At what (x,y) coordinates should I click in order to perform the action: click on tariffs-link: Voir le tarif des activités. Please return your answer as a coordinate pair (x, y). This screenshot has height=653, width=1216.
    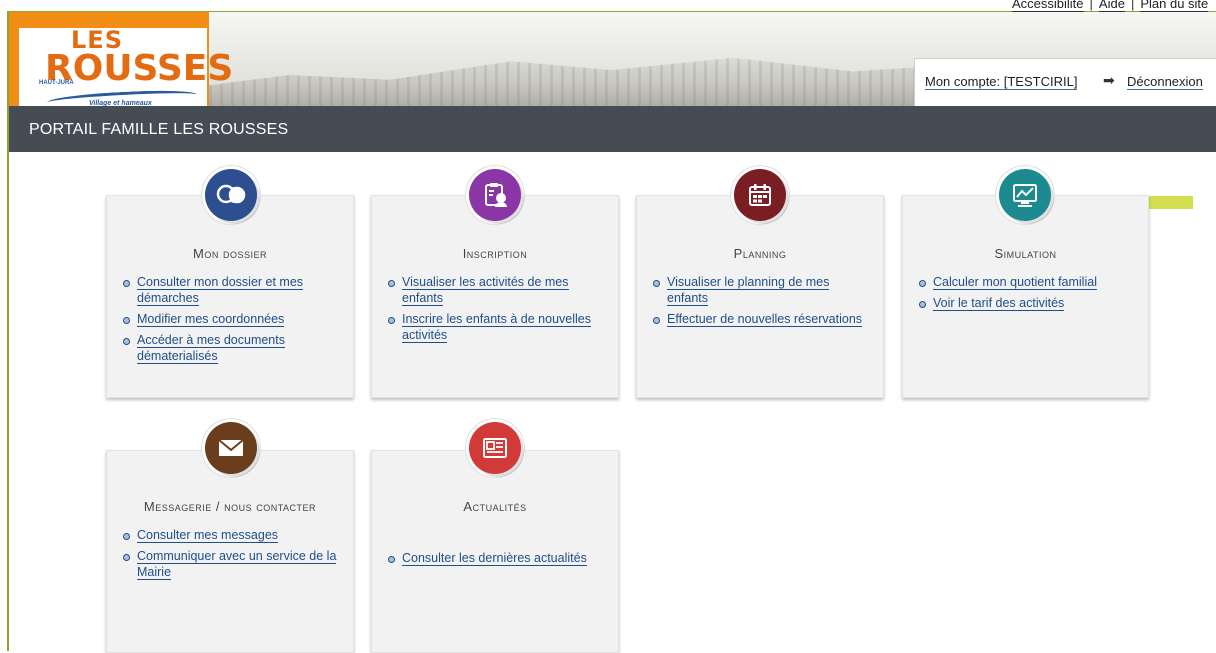
    Looking at the image, I should click on (999, 303).